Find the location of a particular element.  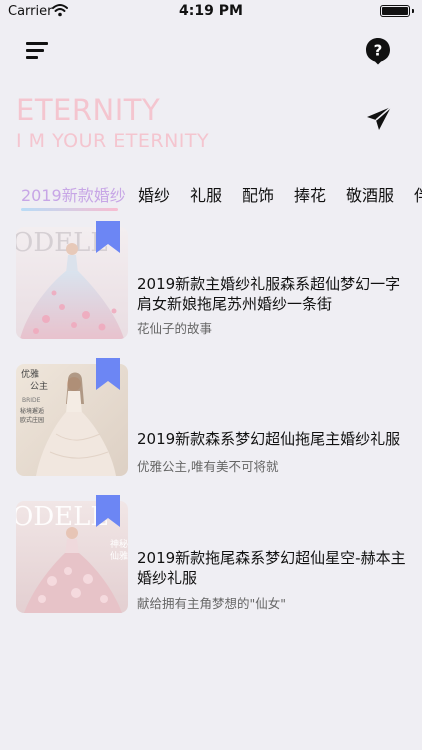

article-title: 2019新款主婚纱礼服森系超仙梦幻一字肩女新娘拖尾苏州婚纱一条街 is located at coordinates (269, 294).